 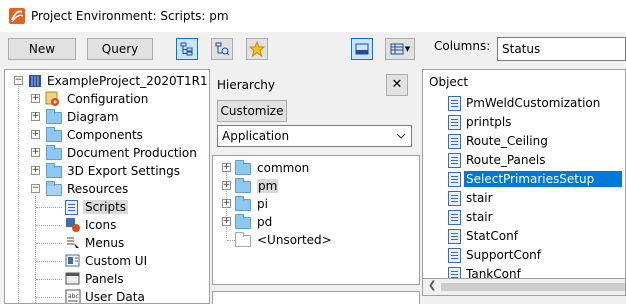 I want to click on object-item-label: SelectPrimariesSetup, so click(x=543, y=179).